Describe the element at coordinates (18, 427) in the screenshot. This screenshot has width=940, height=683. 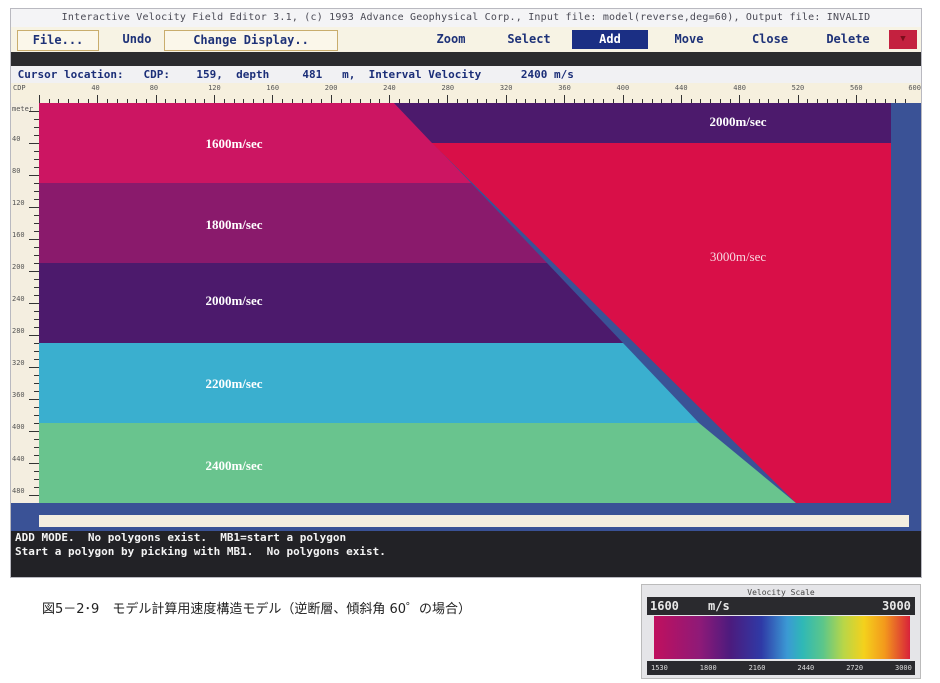
I see `y-ruler-tick-label: 400` at that location.